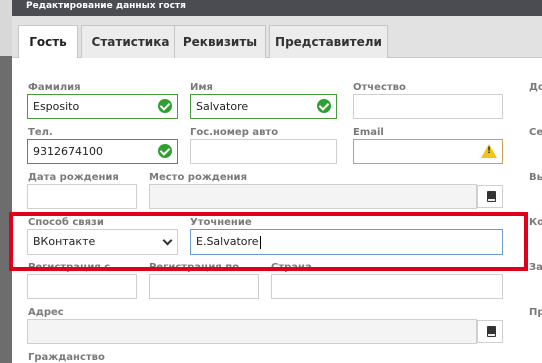 The height and width of the screenshot is (363, 542). Describe the element at coordinates (489, 151) in the screenshot. I see `warning-icon` at that location.